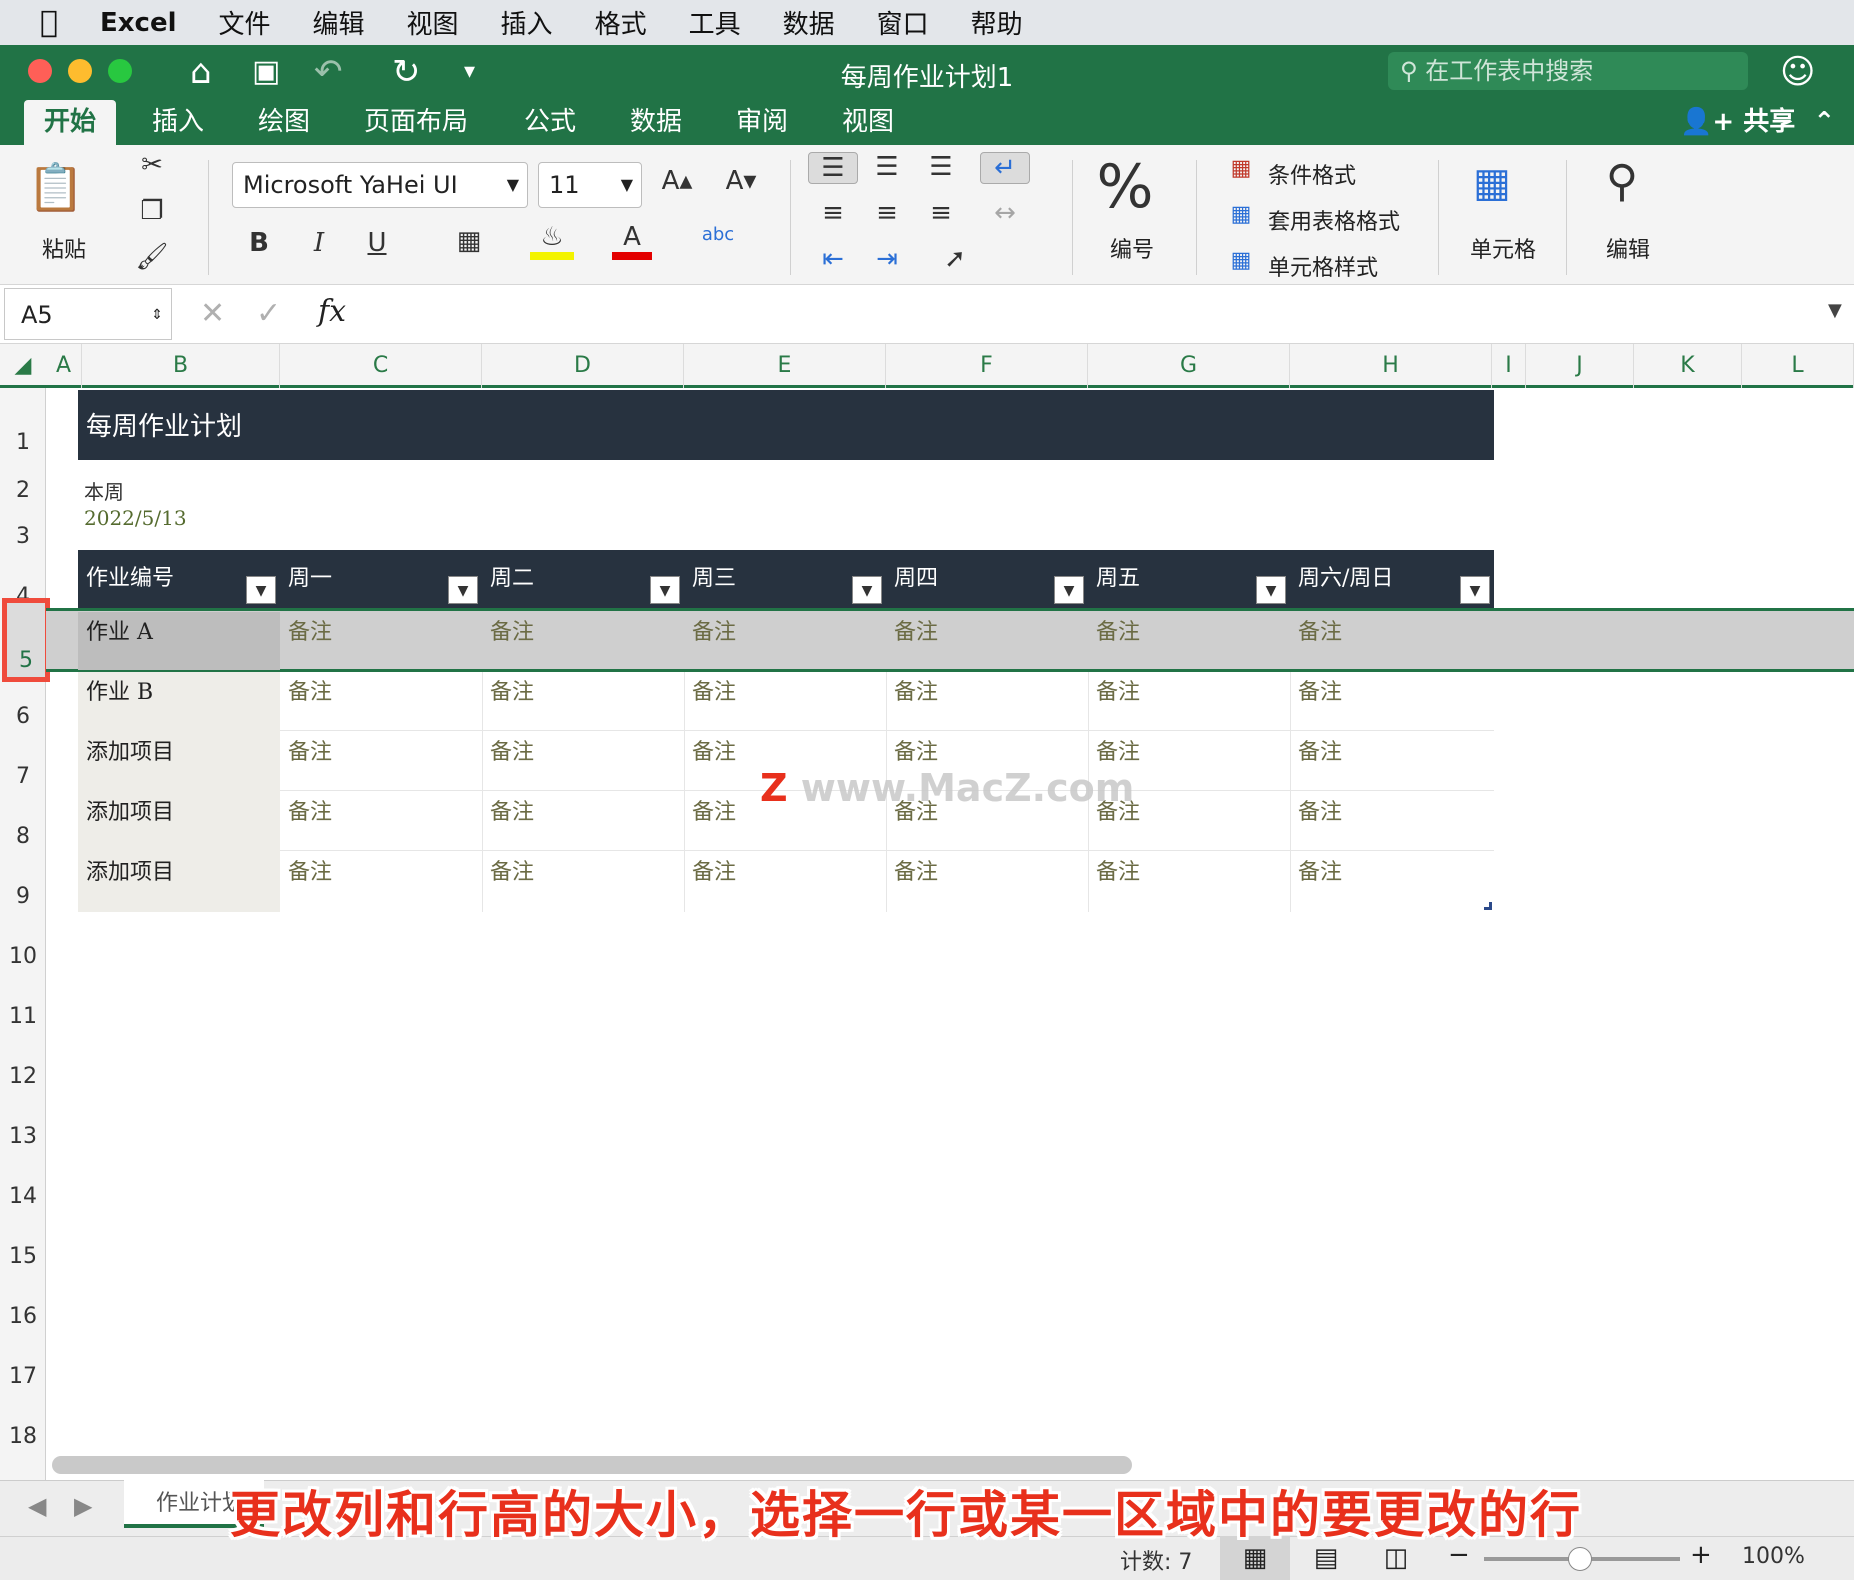 This screenshot has width=1854, height=1580. I want to click on week-label: 本周, so click(104, 490).